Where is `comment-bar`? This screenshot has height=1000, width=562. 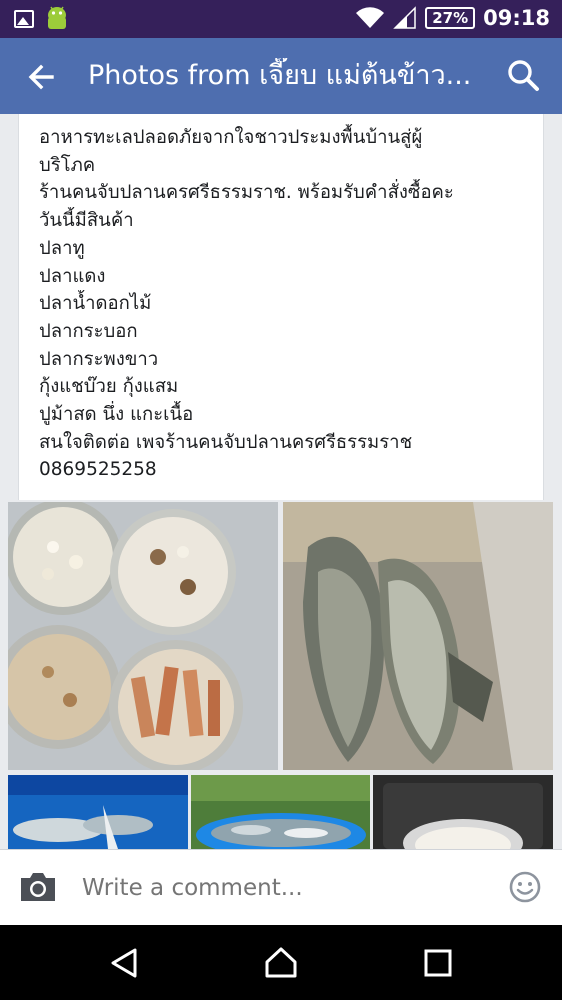
comment-bar is located at coordinates (281, 887).